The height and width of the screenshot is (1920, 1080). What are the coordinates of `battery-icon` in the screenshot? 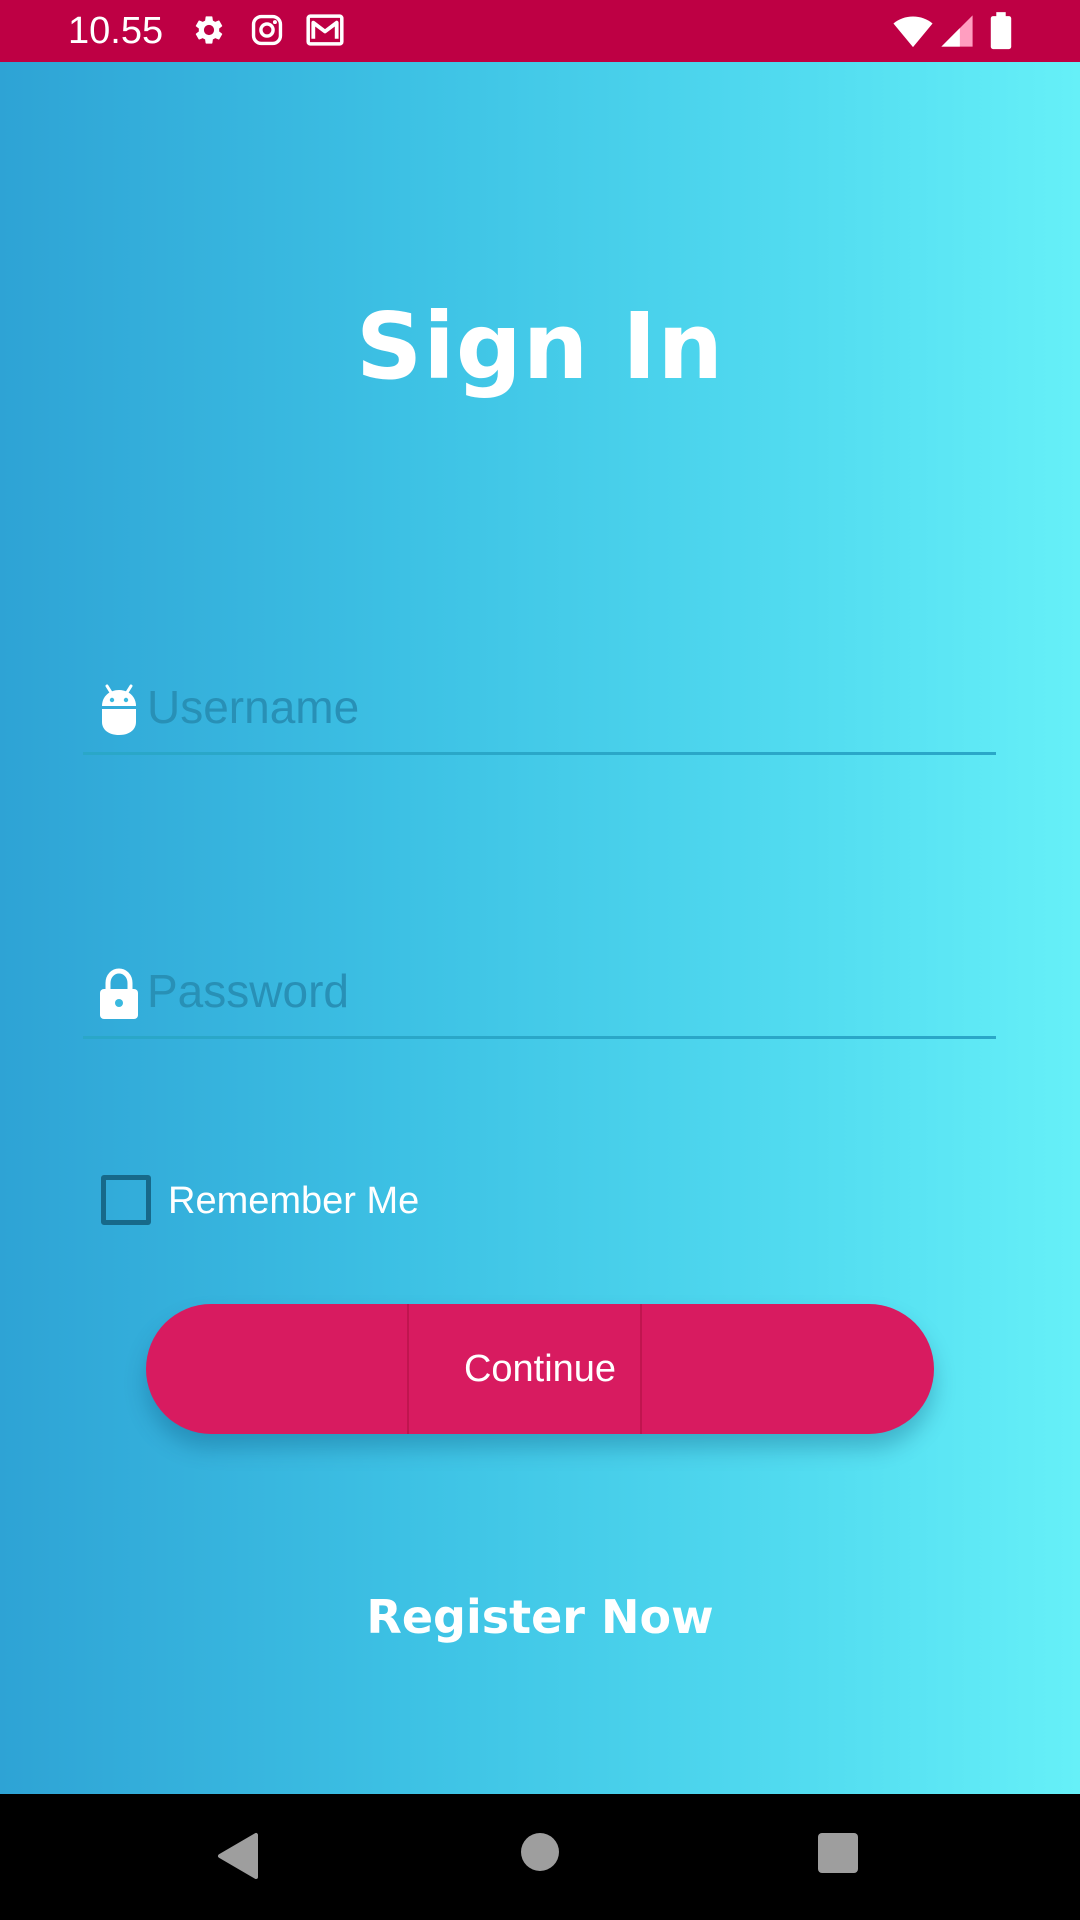 It's located at (1001, 31).